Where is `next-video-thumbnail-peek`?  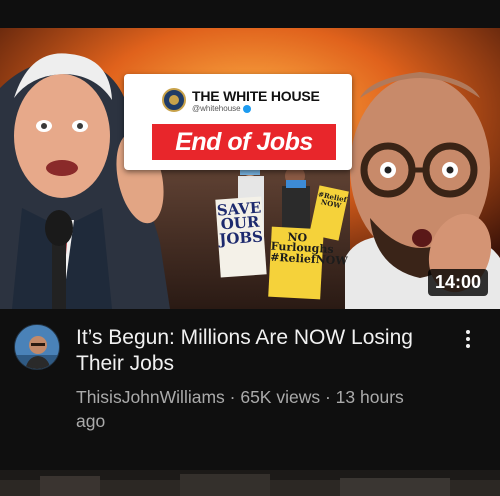 next-video-thumbnail-peek is located at coordinates (250, 483).